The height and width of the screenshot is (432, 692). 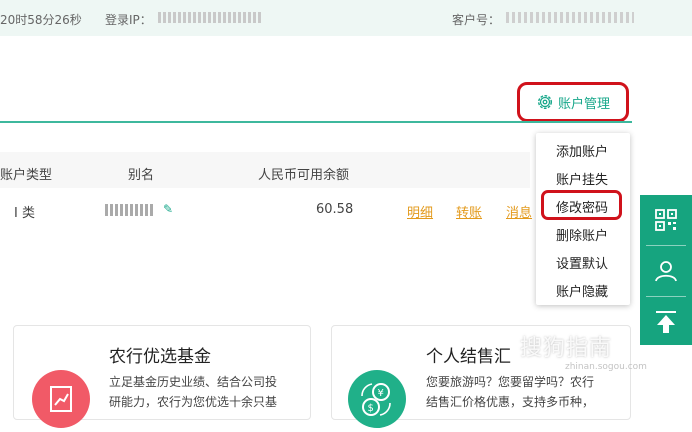 I want to click on balance-cell: 60.58, so click(x=335, y=209).